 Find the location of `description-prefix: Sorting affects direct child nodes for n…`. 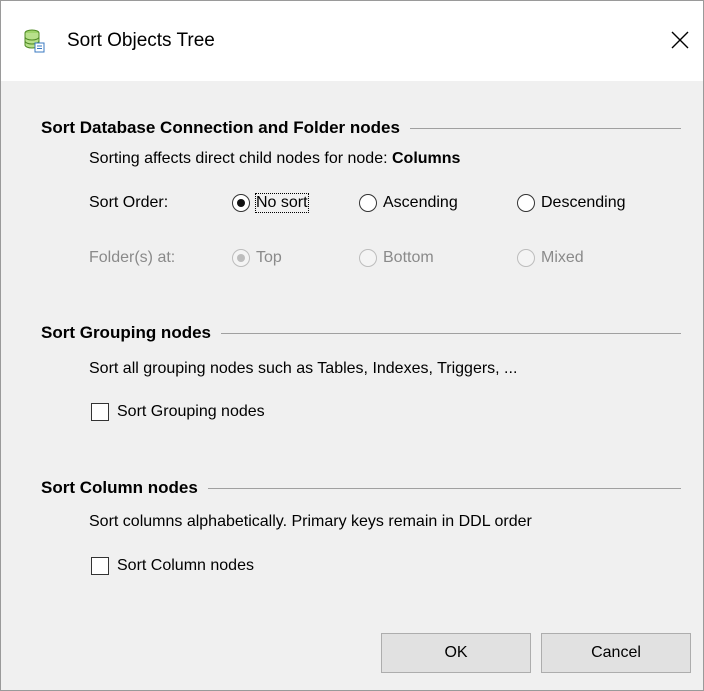

description-prefix: Sorting affects direct child nodes for n… is located at coordinates (240, 158).